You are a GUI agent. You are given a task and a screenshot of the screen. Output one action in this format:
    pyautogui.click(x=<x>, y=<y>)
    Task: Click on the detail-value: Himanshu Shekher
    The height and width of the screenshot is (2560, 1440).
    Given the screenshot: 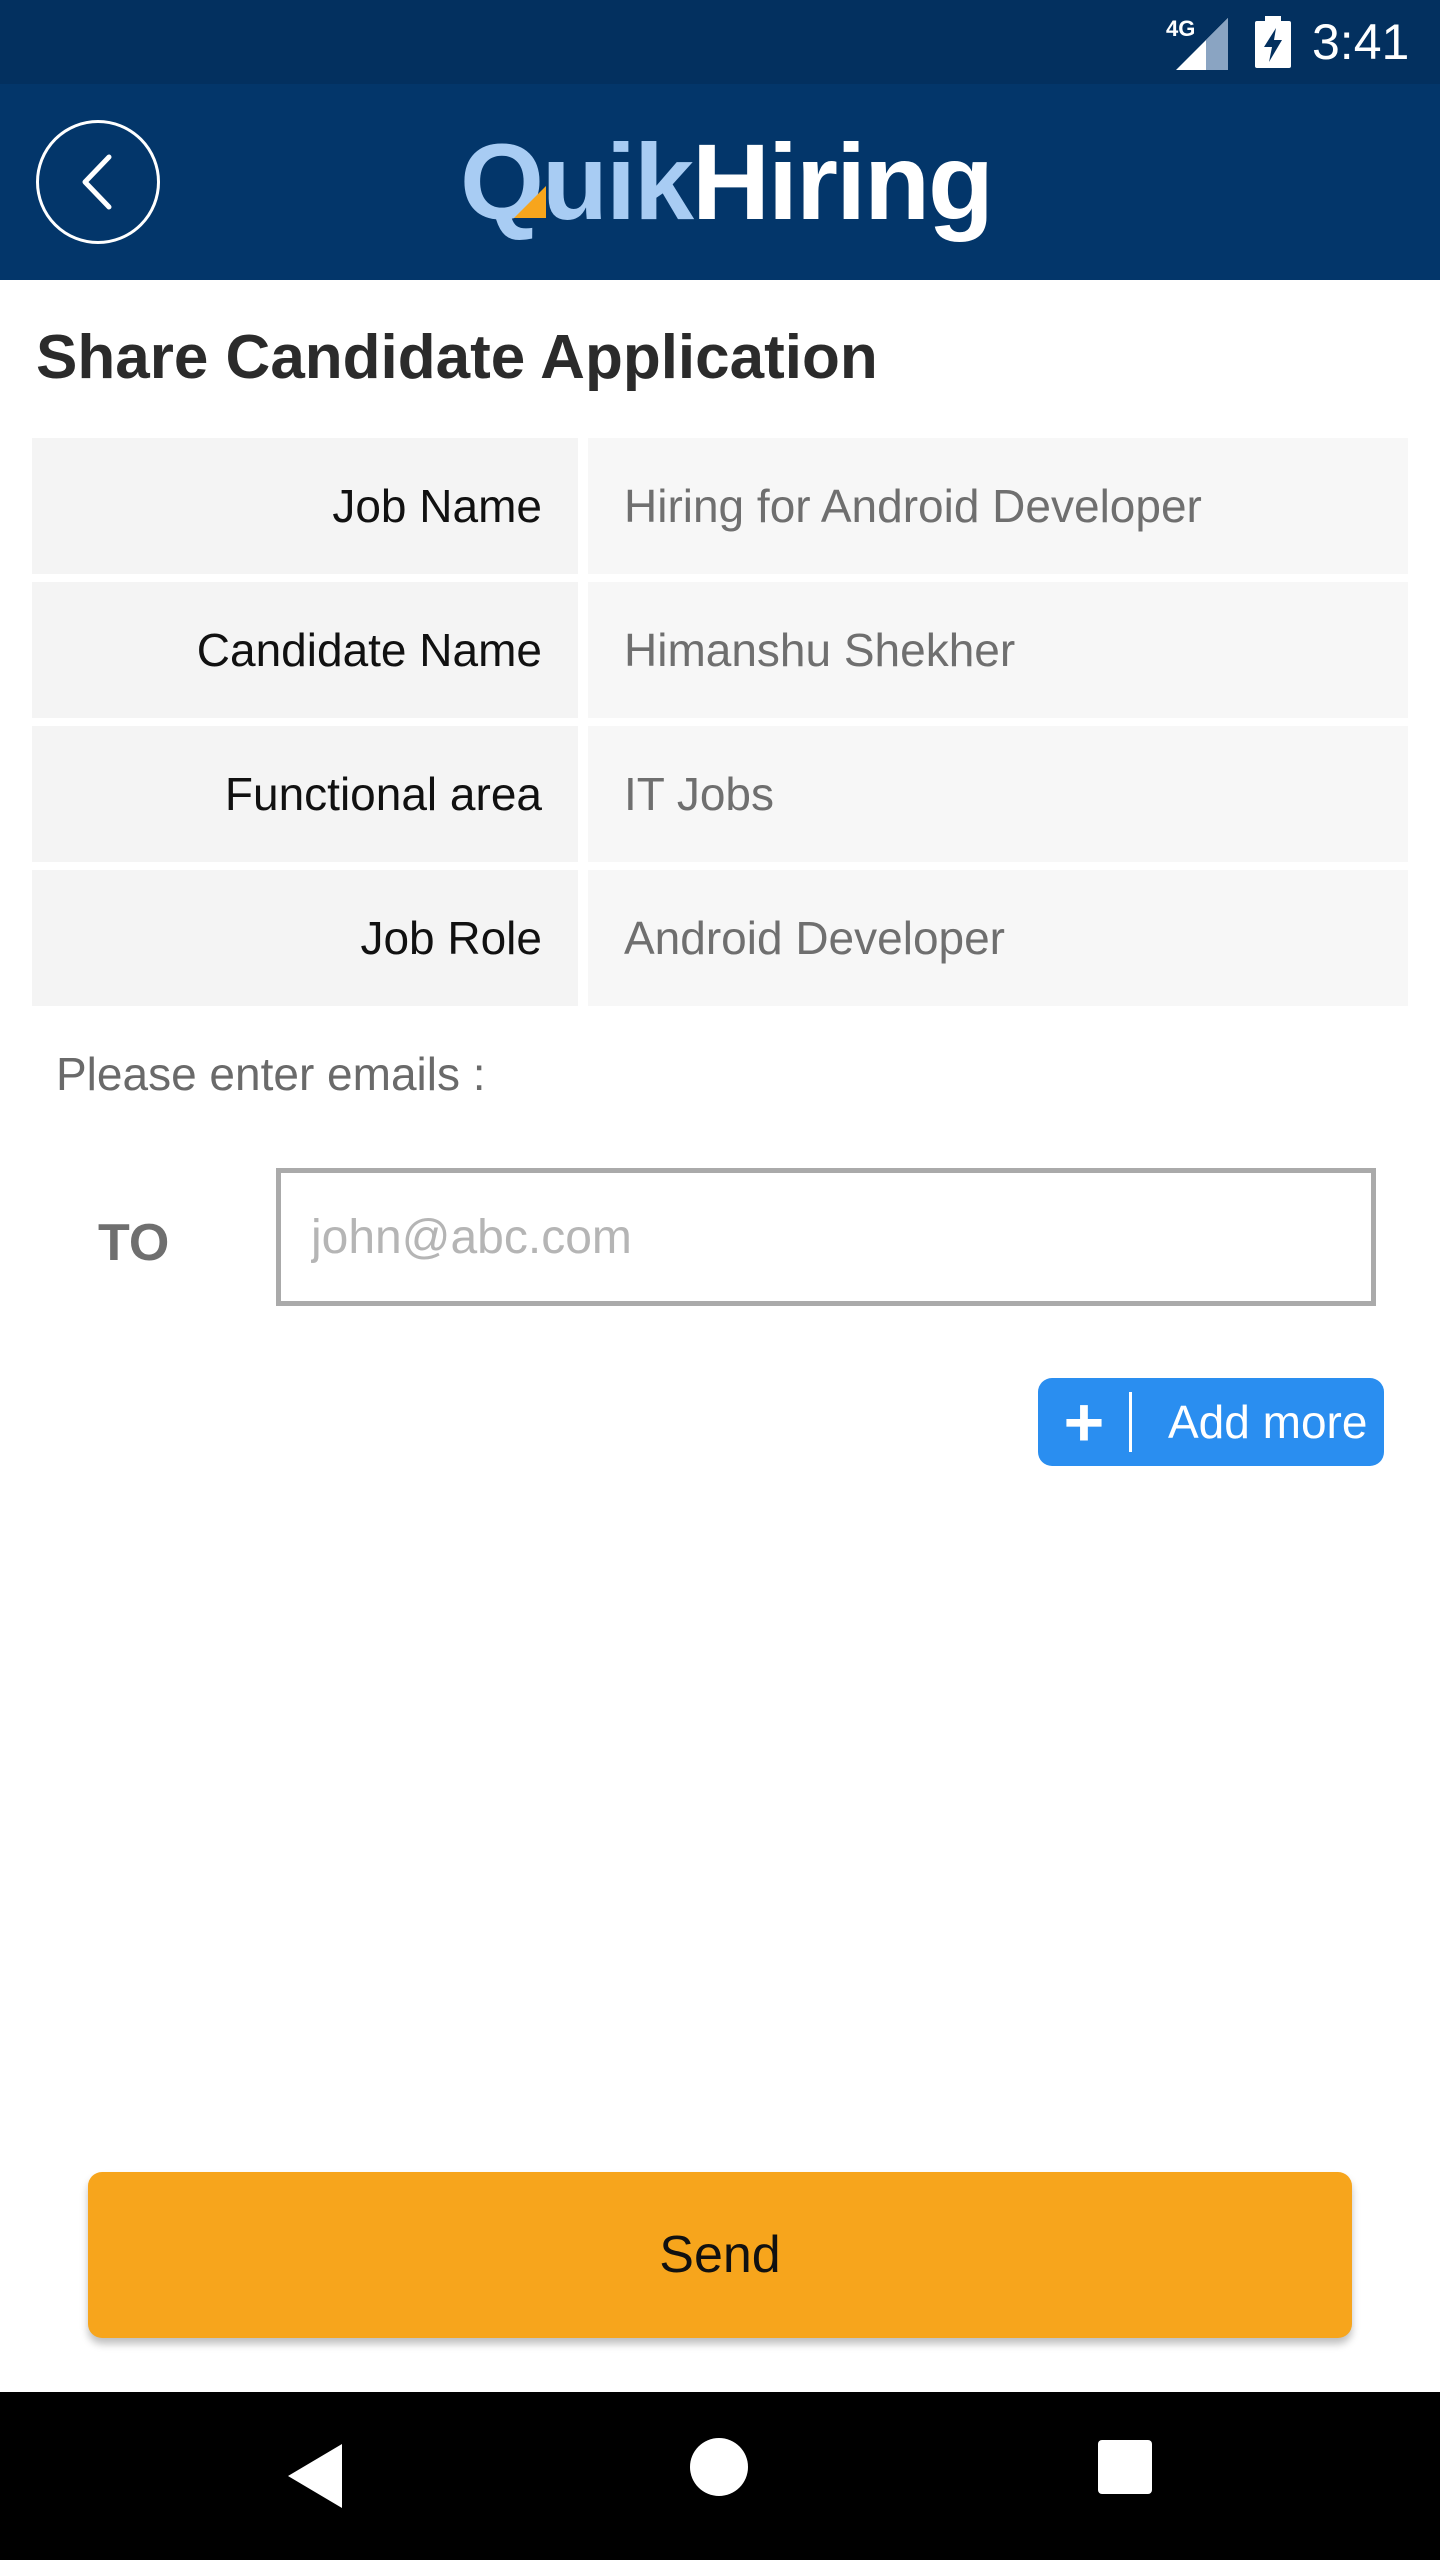 What is the action you would take?
    pyautogui.click(x=998, y=650)
    